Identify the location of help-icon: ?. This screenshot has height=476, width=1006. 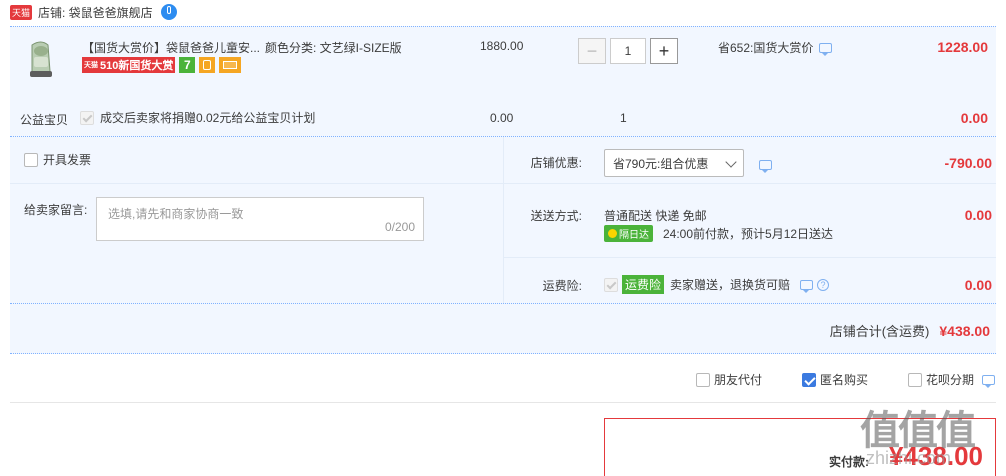
(823, 284).